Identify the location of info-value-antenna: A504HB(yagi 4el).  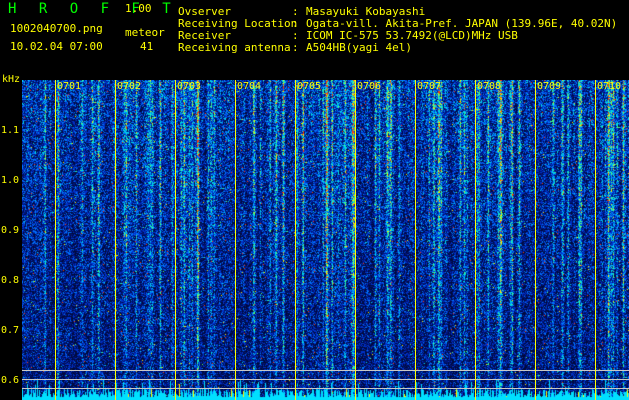
(359, 47).